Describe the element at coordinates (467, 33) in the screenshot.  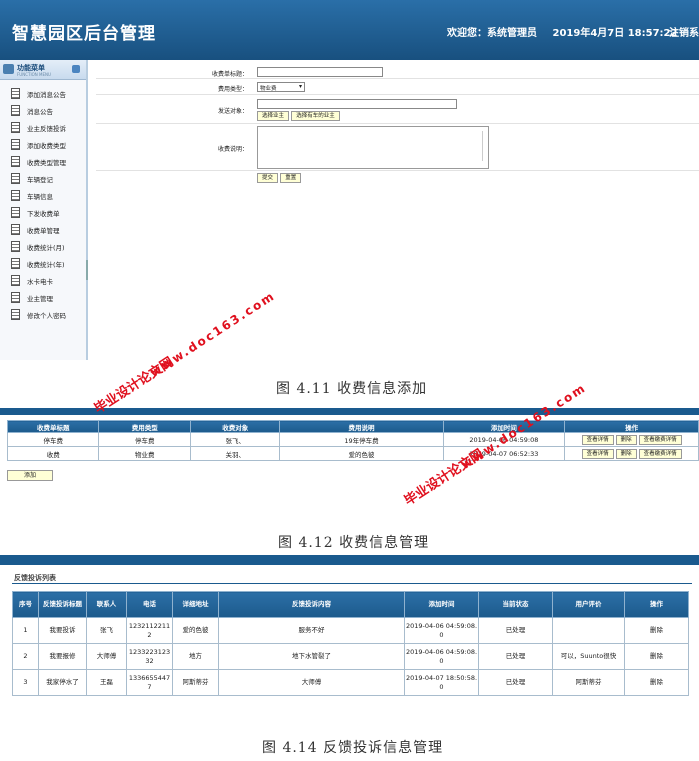
I see `welcome-label: 欢迎您：` at that location.